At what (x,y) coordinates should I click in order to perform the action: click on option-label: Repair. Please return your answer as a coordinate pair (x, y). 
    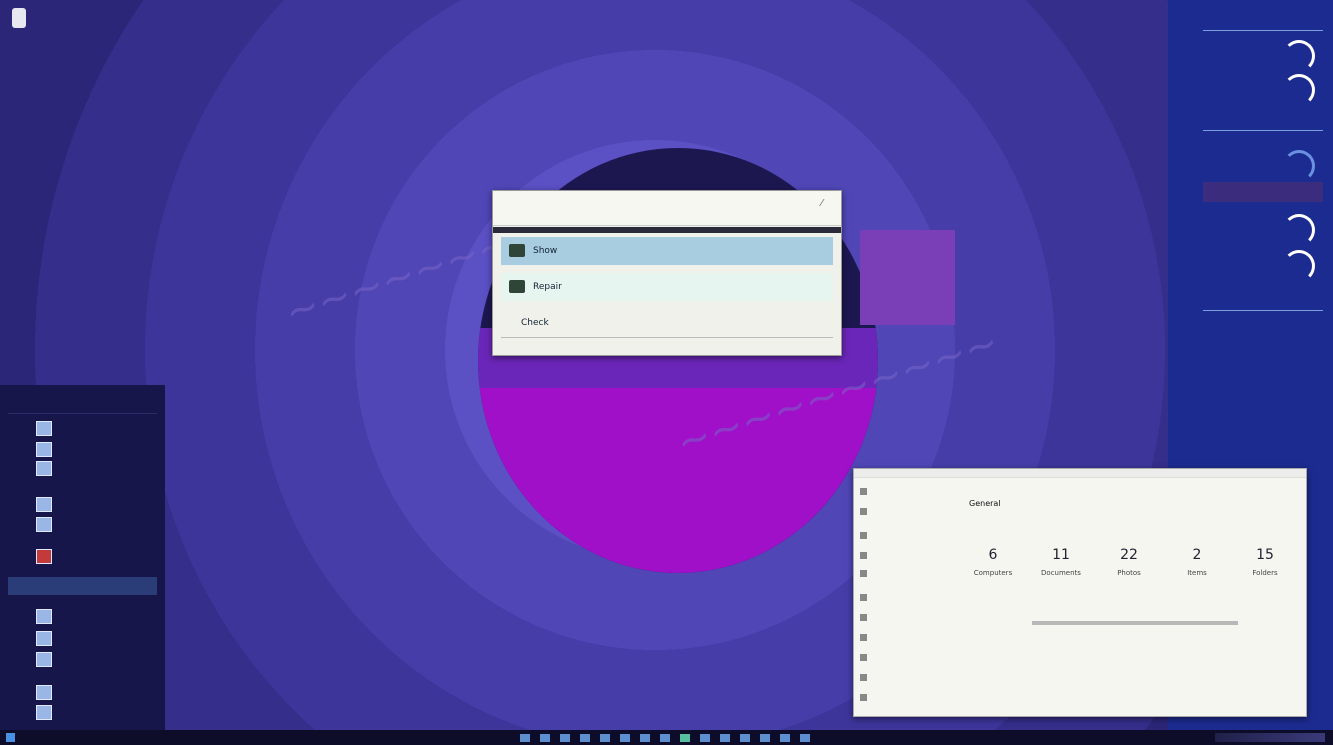
    Looking at the image, I should click on (547, 287).